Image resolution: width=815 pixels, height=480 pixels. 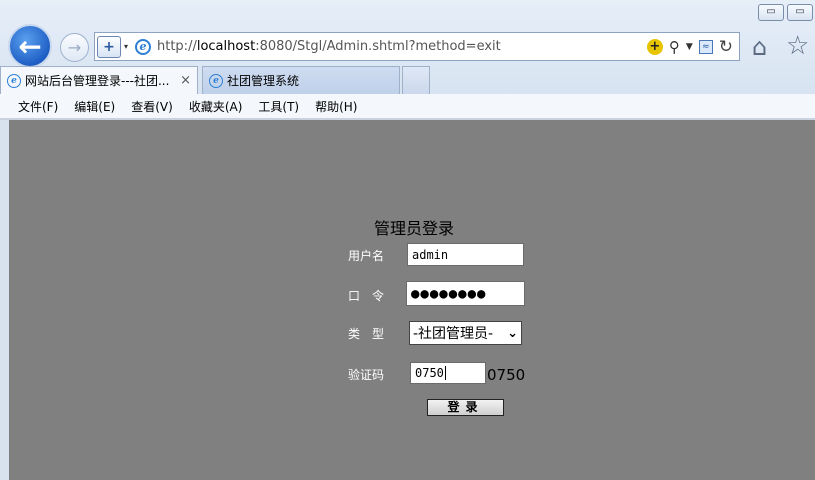 I want to click on login-title: 管理员登录, so click(x=414, y=228).